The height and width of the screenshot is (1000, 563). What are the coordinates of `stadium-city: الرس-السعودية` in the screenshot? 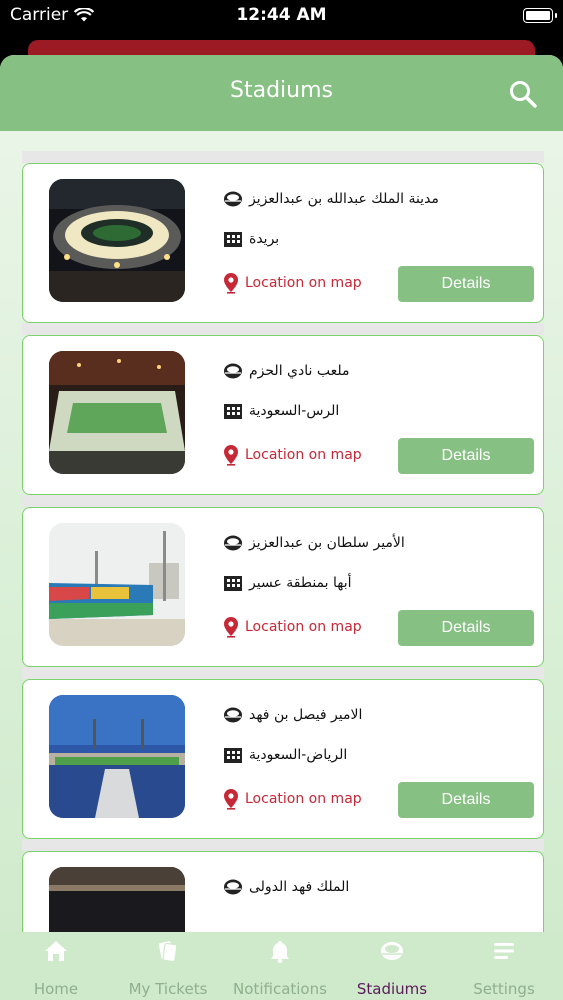 It's located at (294, 411).